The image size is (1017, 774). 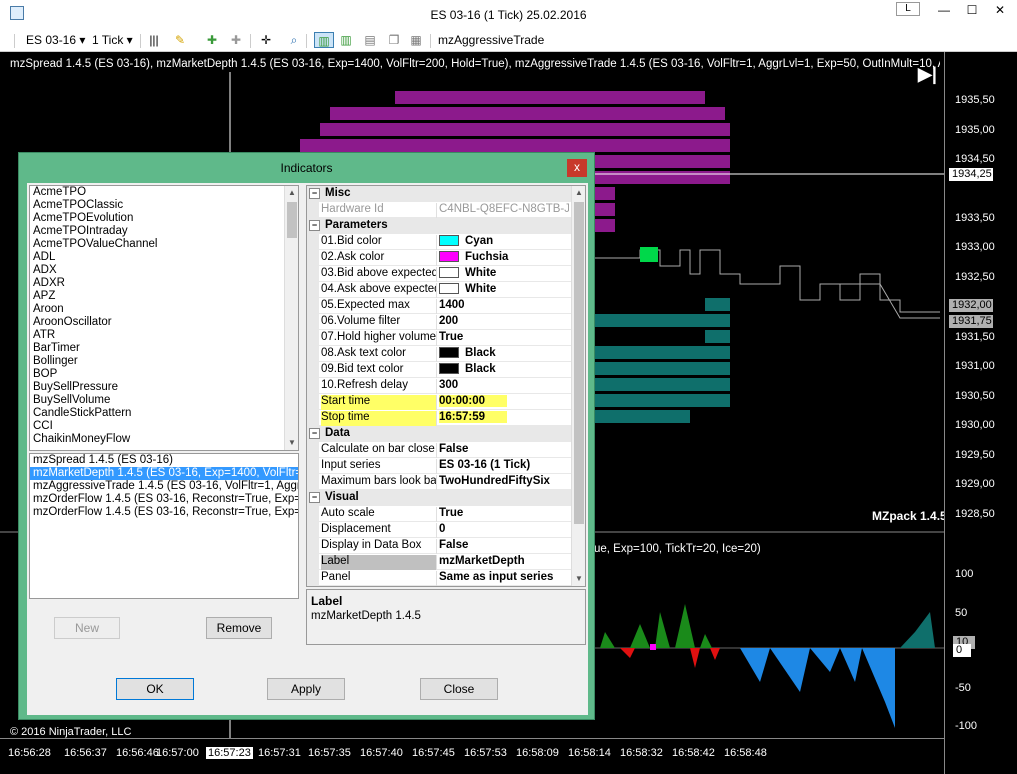 I want to click on list-item: APZ, so click(x=164, y=296).